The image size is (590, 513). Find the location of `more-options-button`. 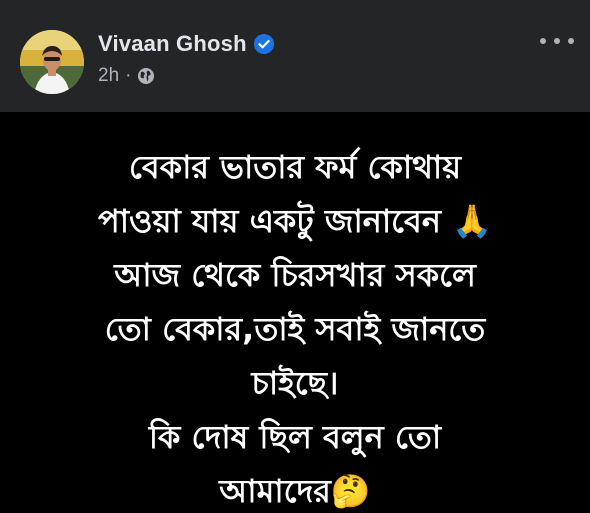

more-options-button is located at coordinates (557, 41).